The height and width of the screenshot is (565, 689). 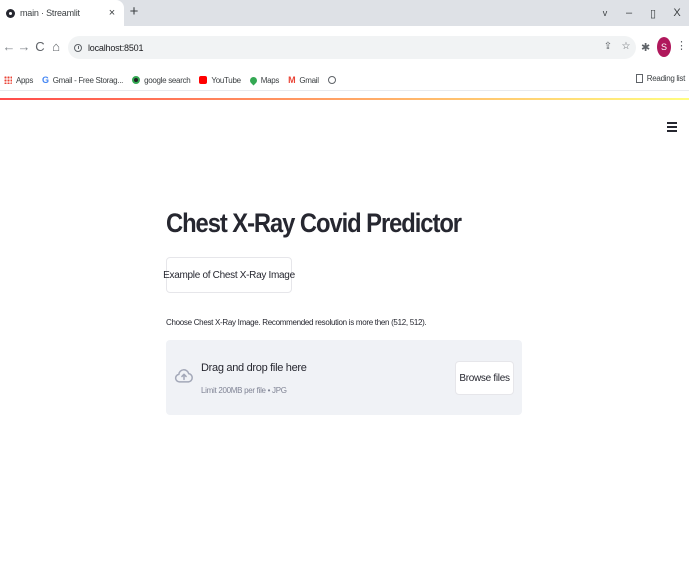 I want to click on window-controls: v – ▯ X, so click(x=641, y=13).